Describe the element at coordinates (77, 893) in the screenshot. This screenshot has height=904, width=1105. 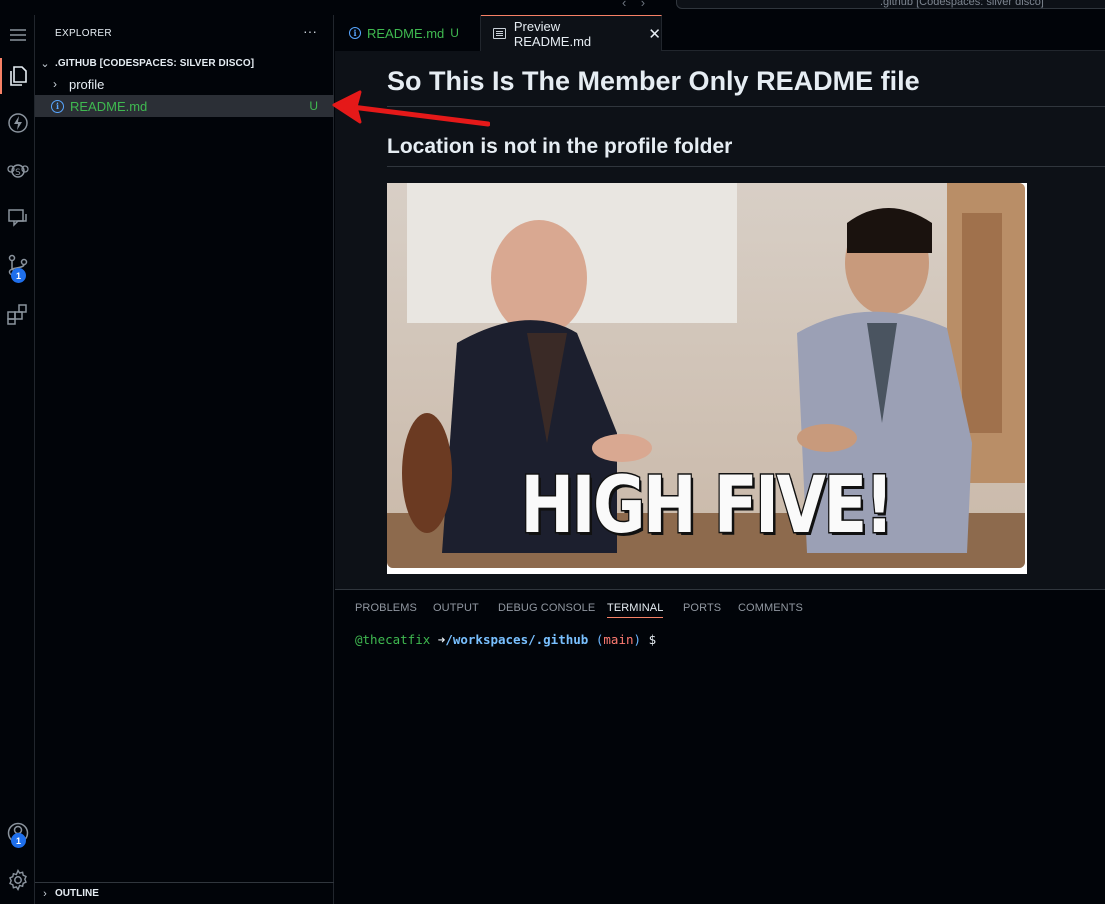
I see `outline-title: OUTLINE` at that location.